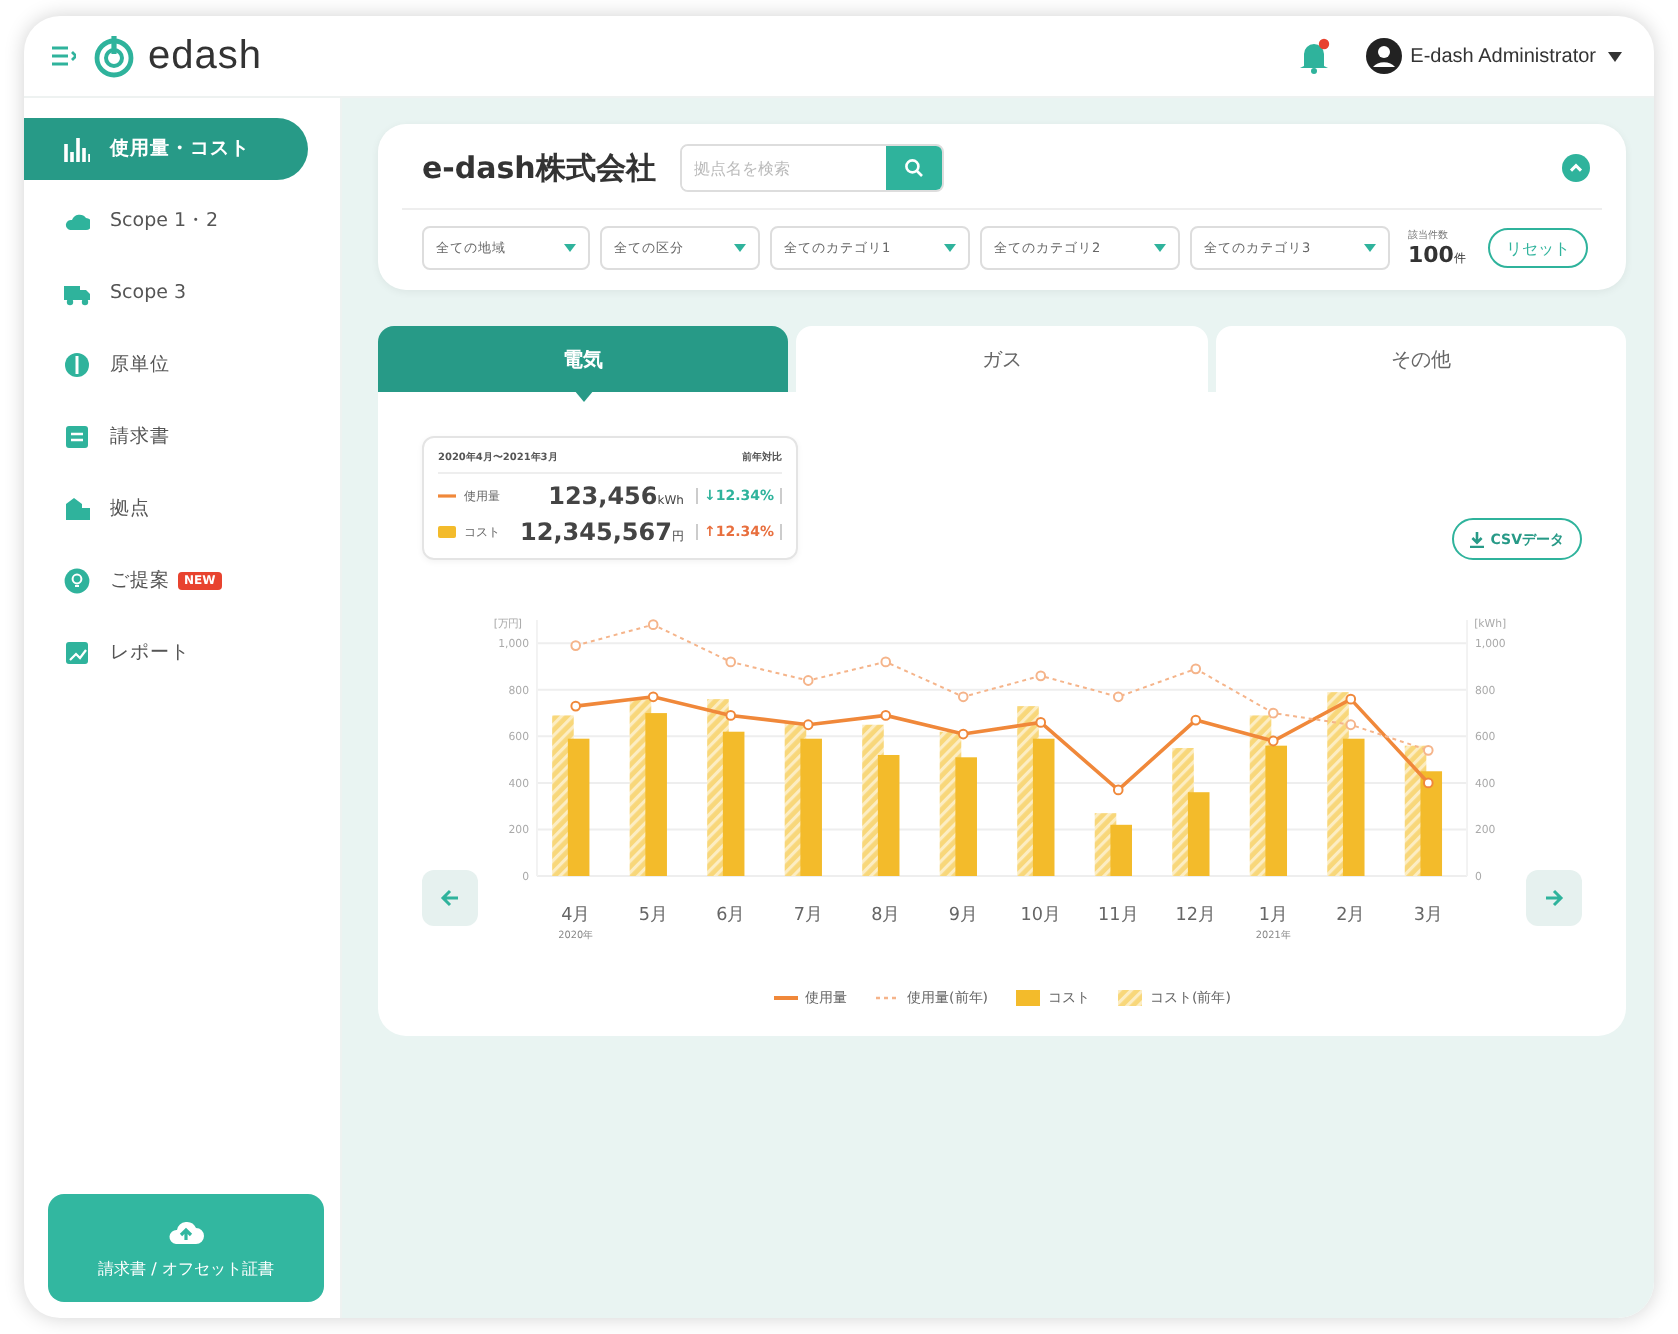 The image size is (1678, 1334). What do you see at coordinates (811, 168) in the screenshot?
I see `search-field: 拠点名を検索` at bounding box center [811, 168].